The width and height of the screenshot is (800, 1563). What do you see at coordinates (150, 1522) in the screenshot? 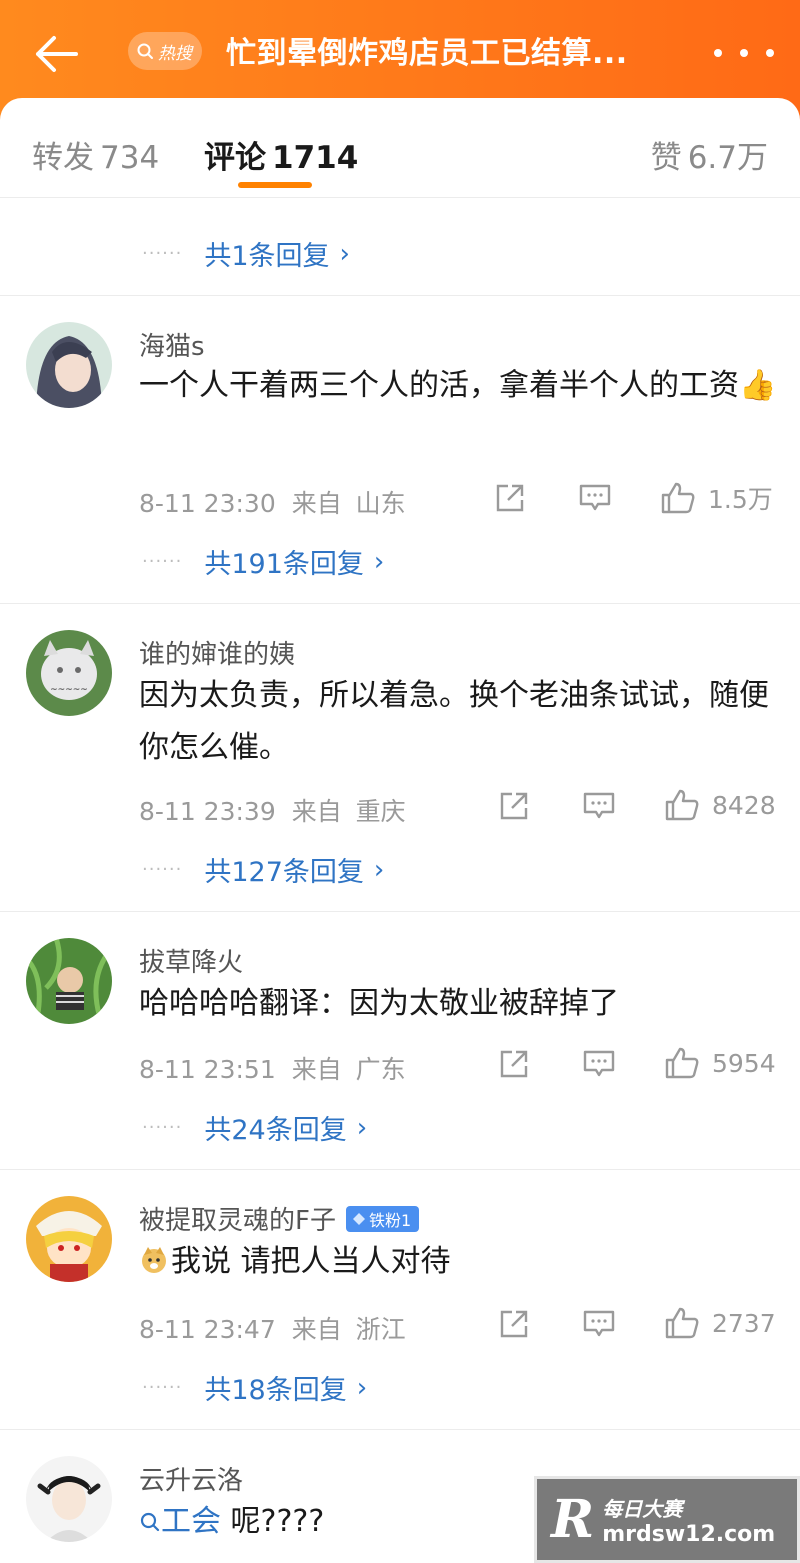
I see `search-icon` at bounding box center [150, 1522].